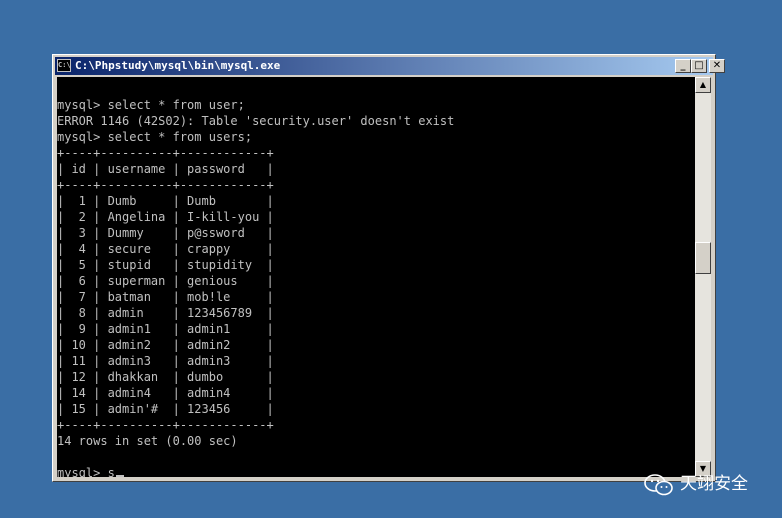 The height and width of the screenshot is (518, 782). Describe the element at coordinates (155, 137) in the screenshot. I see `console-line: mysql> select * from users;` at that location.